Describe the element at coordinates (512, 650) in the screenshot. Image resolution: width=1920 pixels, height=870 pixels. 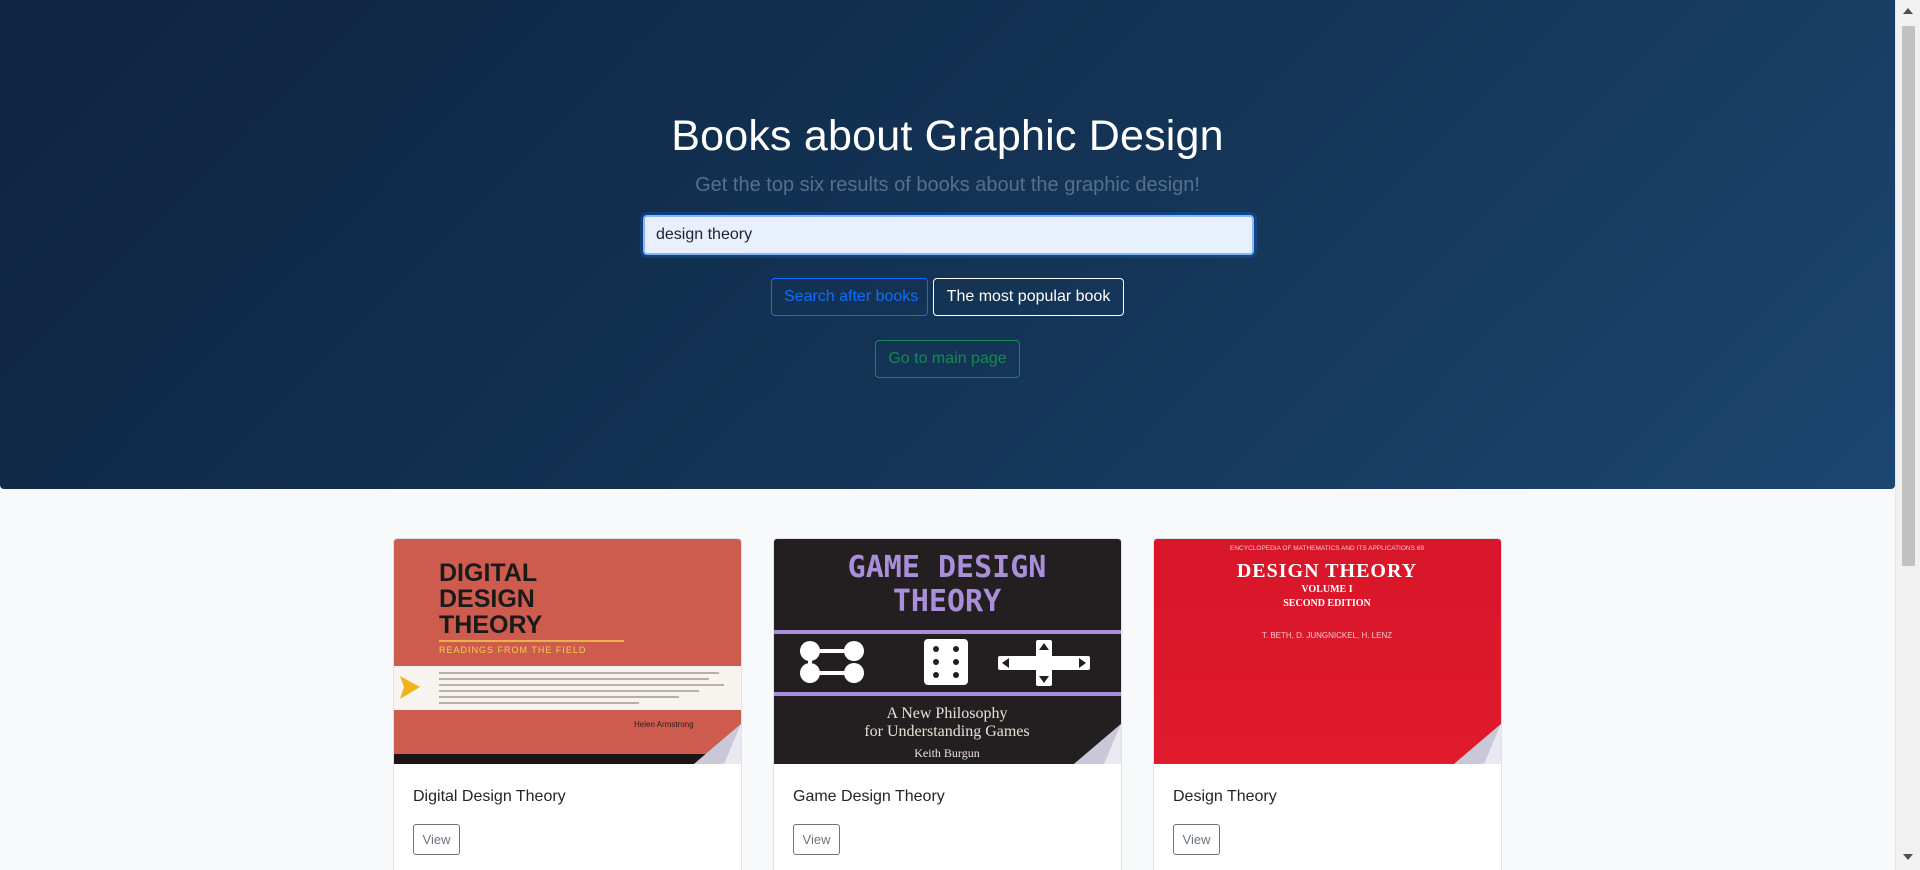
I see `cover-text: READINGS FROM THE FIELD` at that location.